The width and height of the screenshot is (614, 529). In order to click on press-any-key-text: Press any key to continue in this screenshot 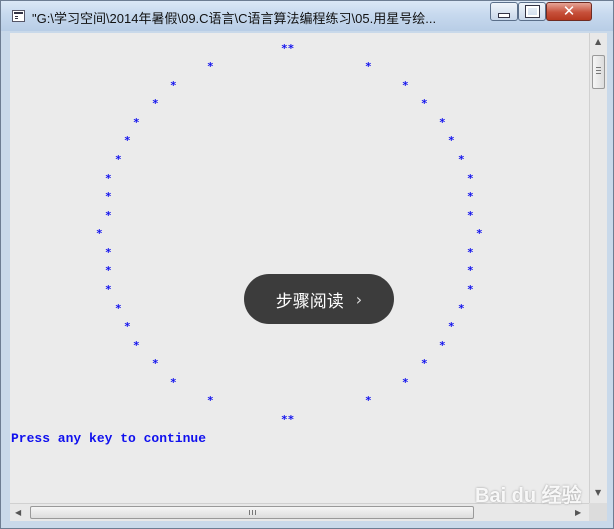, I will do `click(109, 438)`.